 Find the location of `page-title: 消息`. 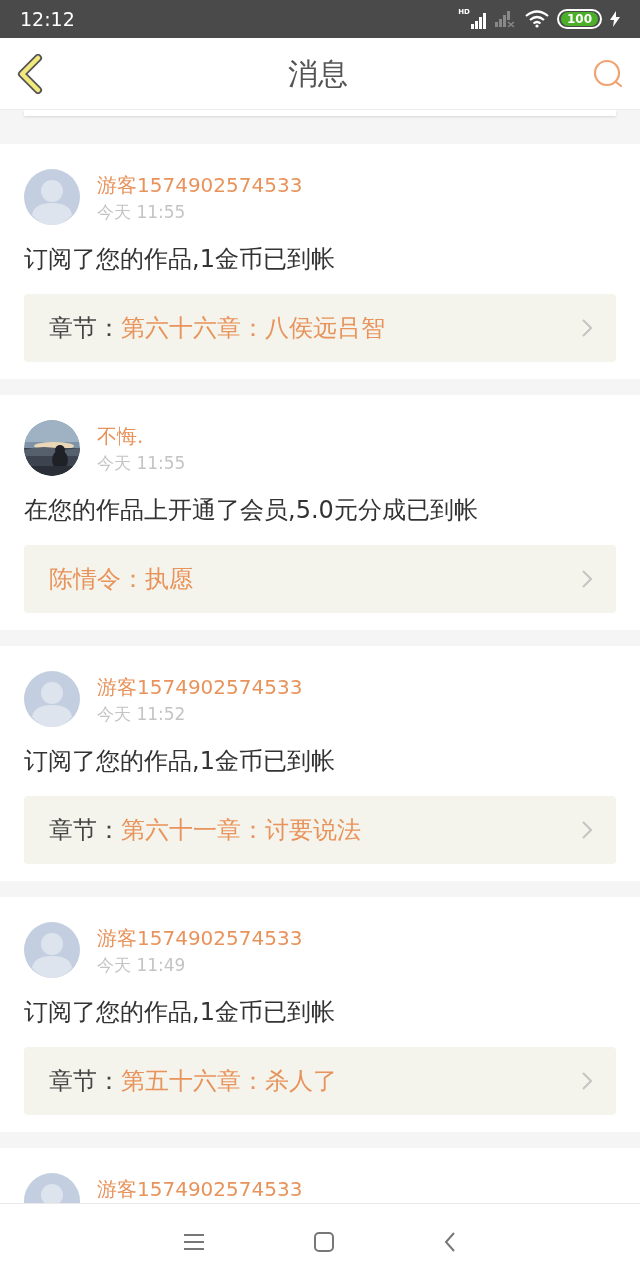

page-title: 消息 is located at coordinates (318, 74).